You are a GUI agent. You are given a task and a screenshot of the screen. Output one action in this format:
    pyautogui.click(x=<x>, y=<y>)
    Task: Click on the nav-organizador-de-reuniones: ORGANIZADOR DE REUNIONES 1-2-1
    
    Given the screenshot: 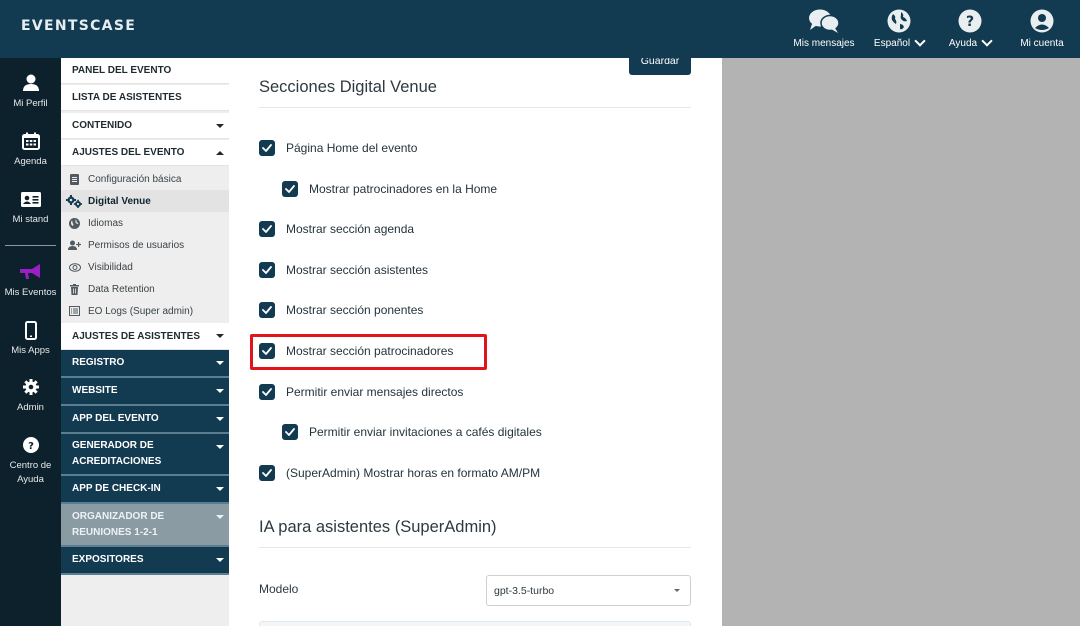 What is the action you would take?
    pyautogui.click(x=145, y=525)
    